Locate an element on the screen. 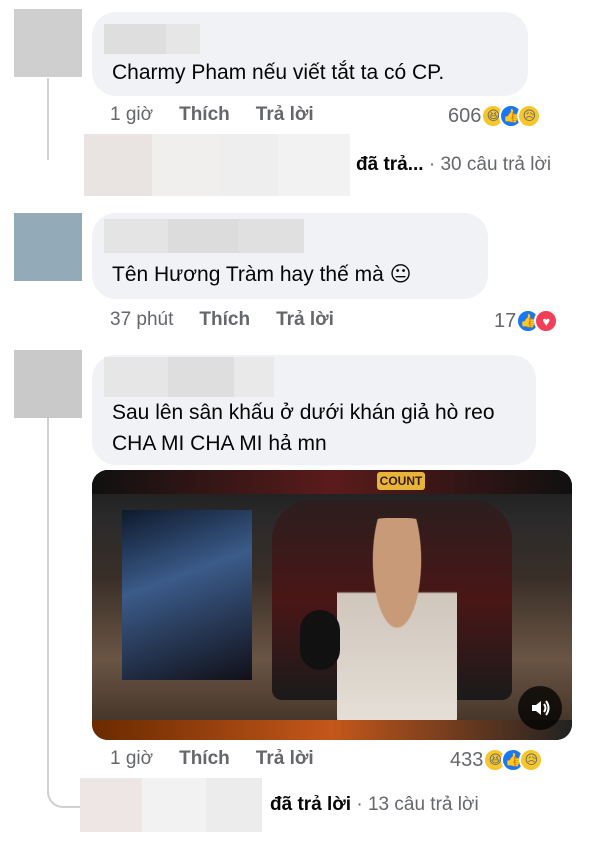 Image resolution: width=591 pixels, height=843 pixels. comment-bubble: Charmy Pham nếu viết tắt ta có CP. is located at coordinates (310, 54).